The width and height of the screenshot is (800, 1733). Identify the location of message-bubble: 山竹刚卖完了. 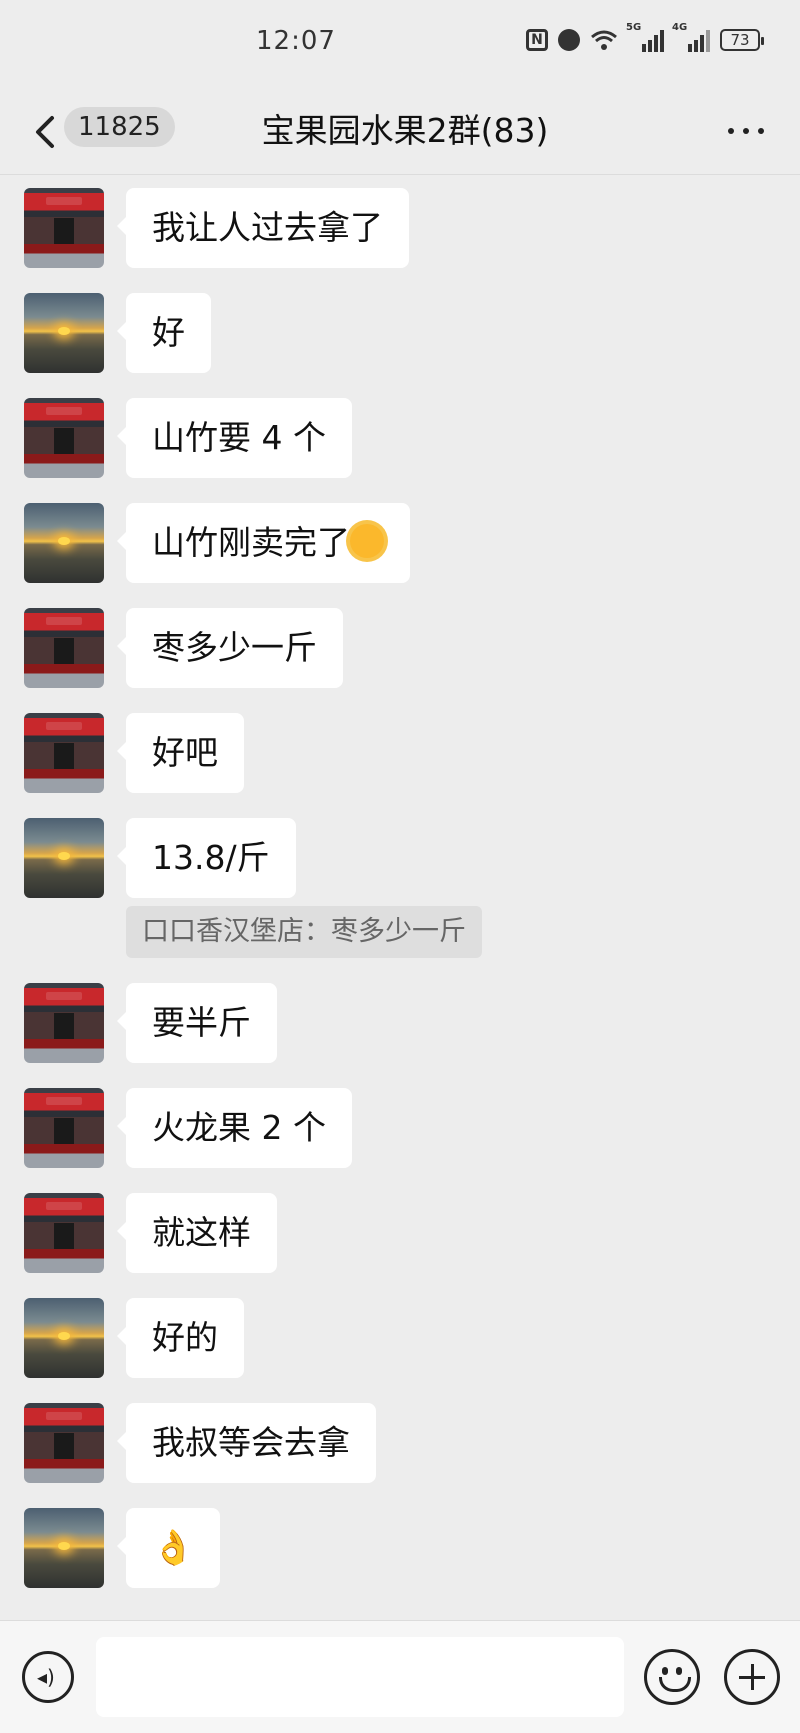
(263, 543).